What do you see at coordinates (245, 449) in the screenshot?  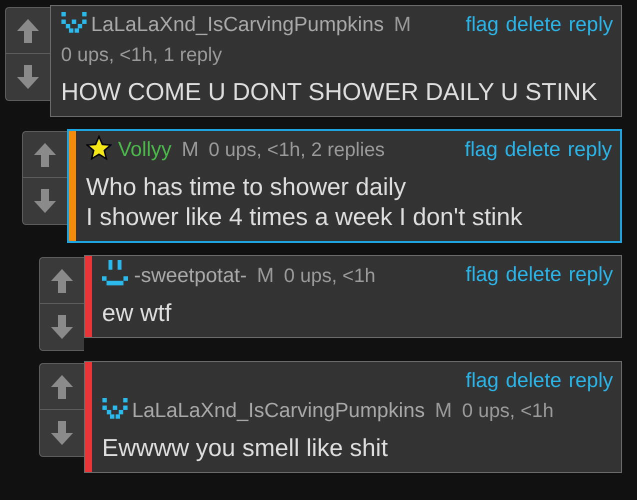 I see `comment-text: Ewwww you smell like shit` at bounding box center [245, 449].